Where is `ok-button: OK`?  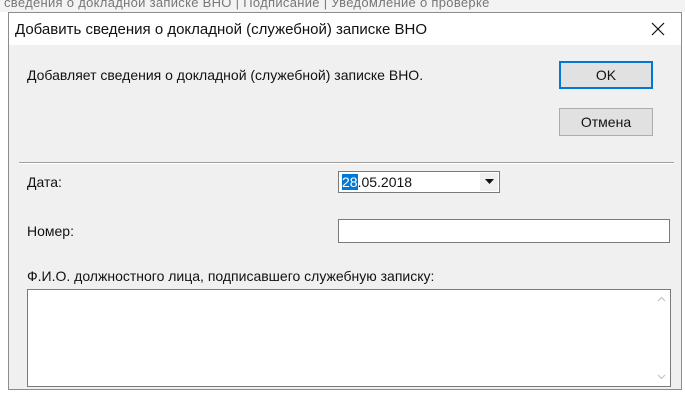 ok-button: OK is located at coordinates (606, 75).